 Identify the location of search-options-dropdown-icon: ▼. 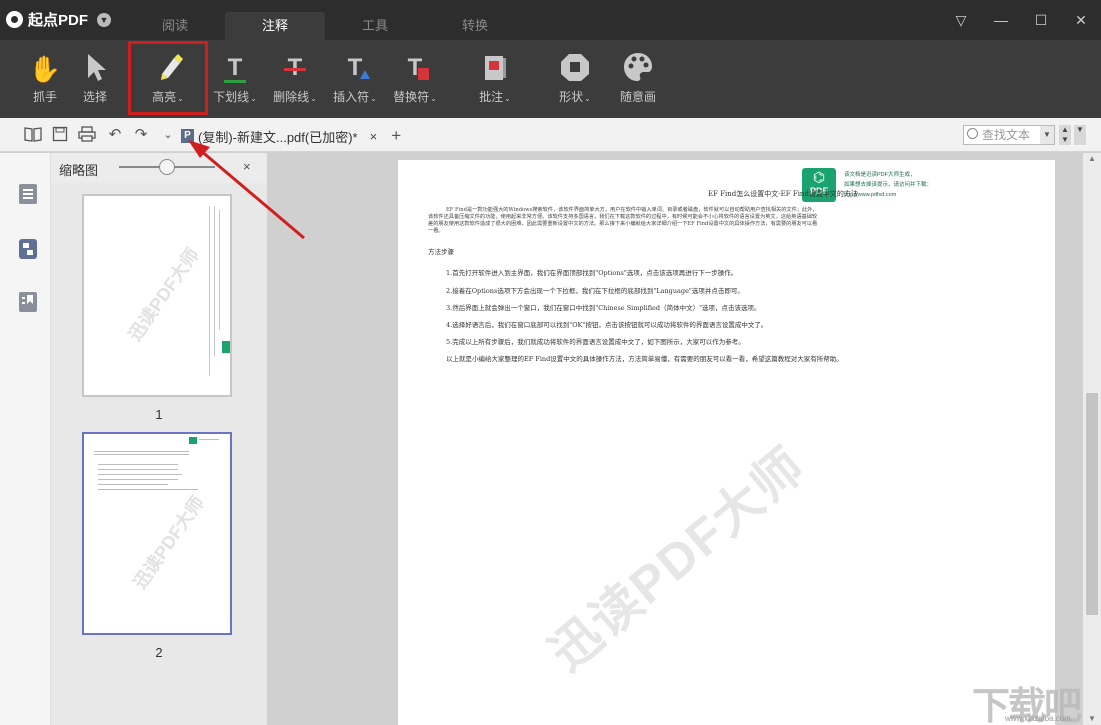
(1047, 135).